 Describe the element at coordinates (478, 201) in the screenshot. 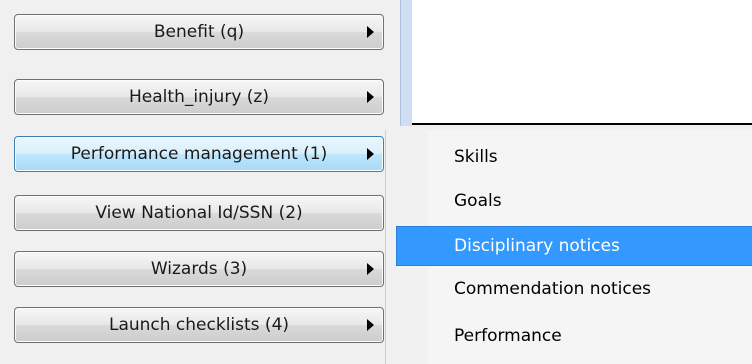

I see `menu-item-label: Goals` at that location.